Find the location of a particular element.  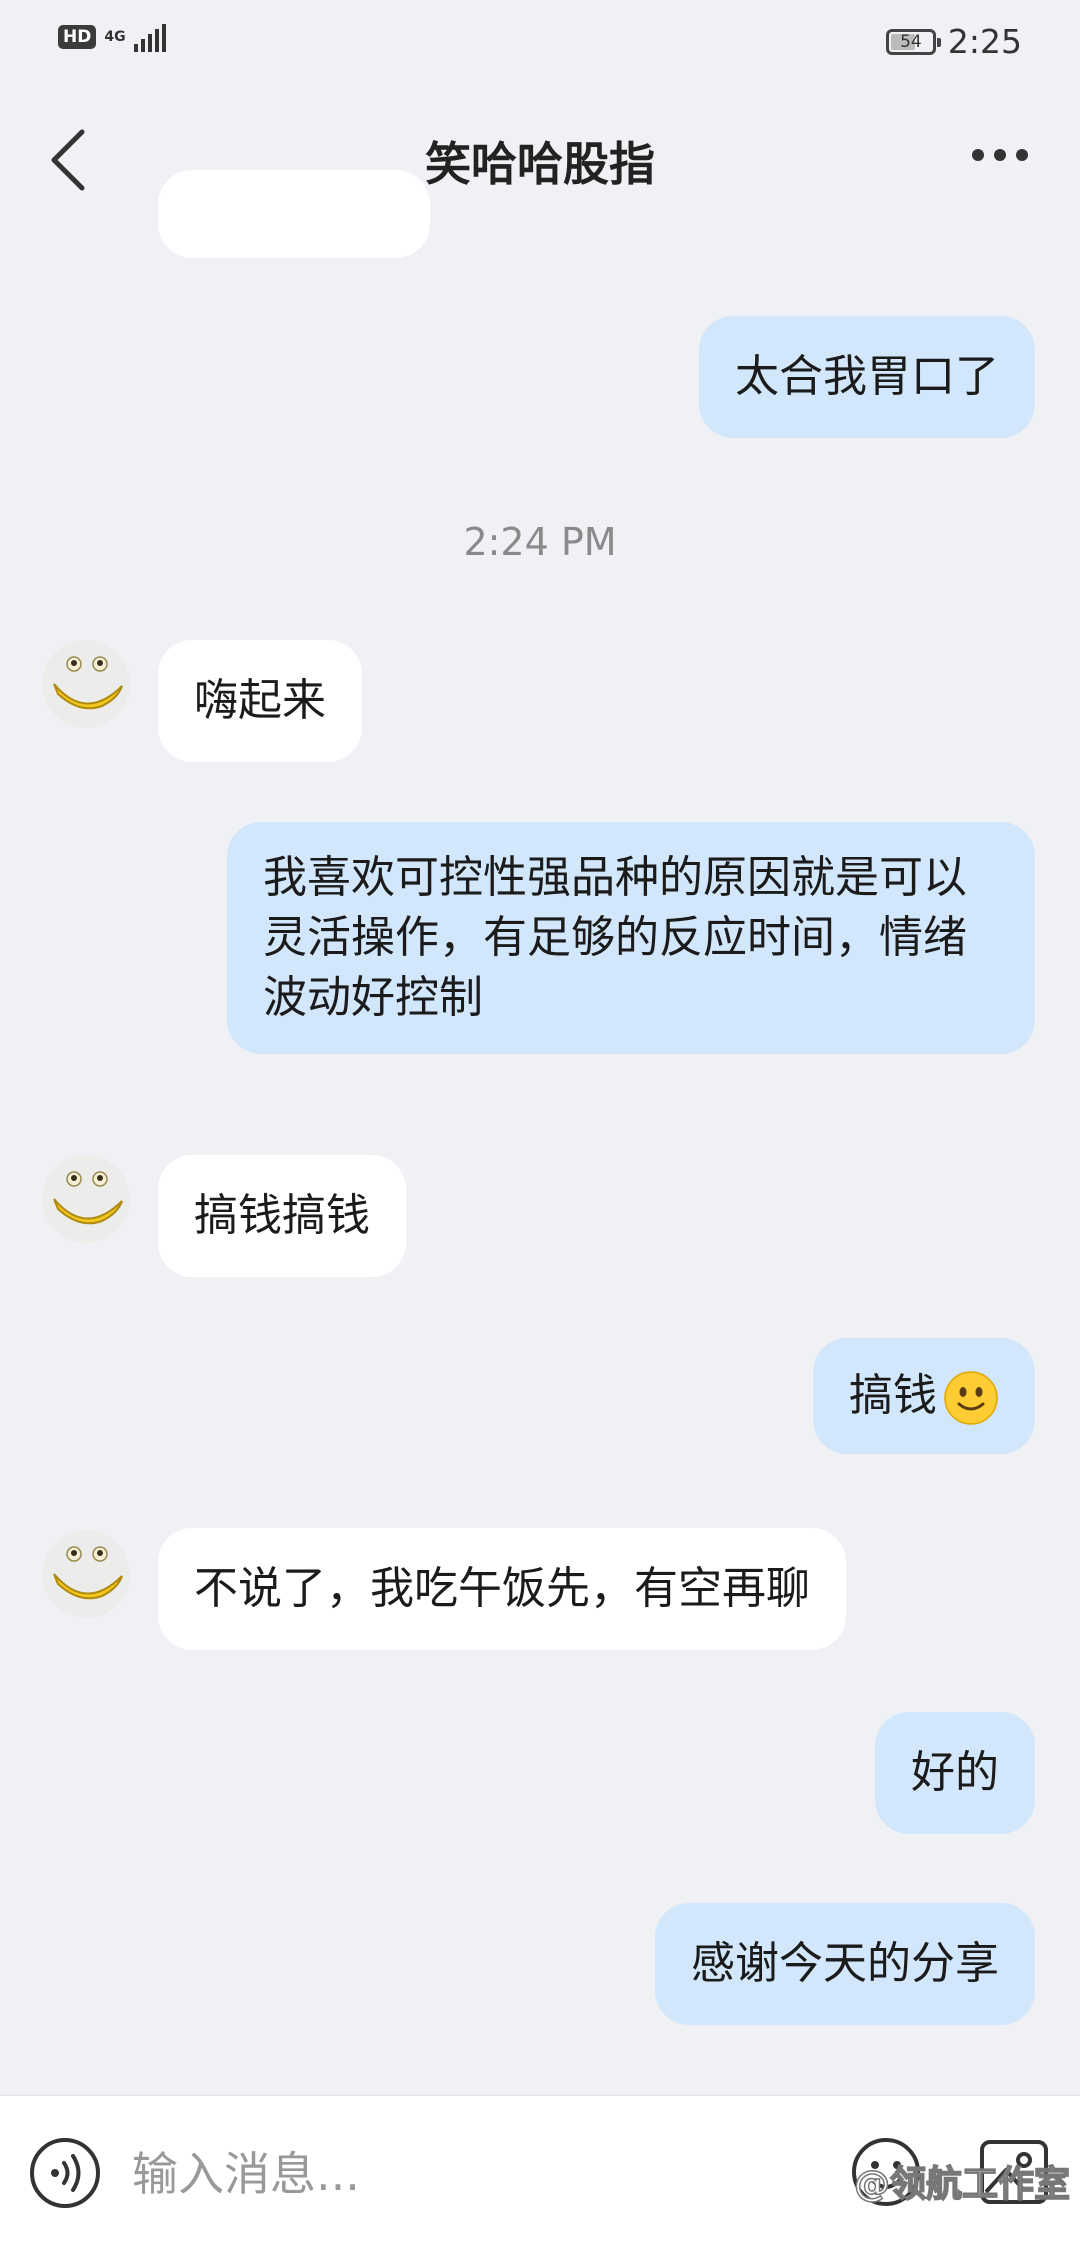

message-text: 搞钱 is located at coordinates (893, 1395).